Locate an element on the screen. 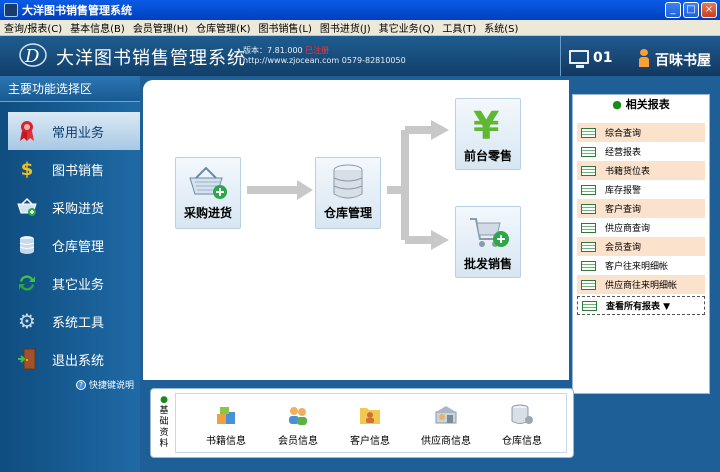 The height and width of the screenshot is (472, 720). terminal-info: 01 百味书屋 is located at coordinates (640, 56).